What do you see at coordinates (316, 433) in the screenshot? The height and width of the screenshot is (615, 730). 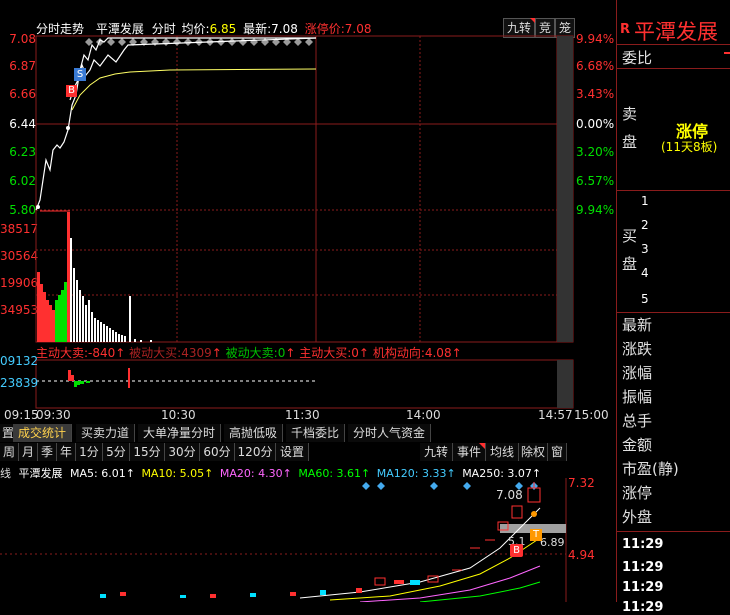 I see `tab-depth-ratio: 千档委比` at bounding box center [316, 433].